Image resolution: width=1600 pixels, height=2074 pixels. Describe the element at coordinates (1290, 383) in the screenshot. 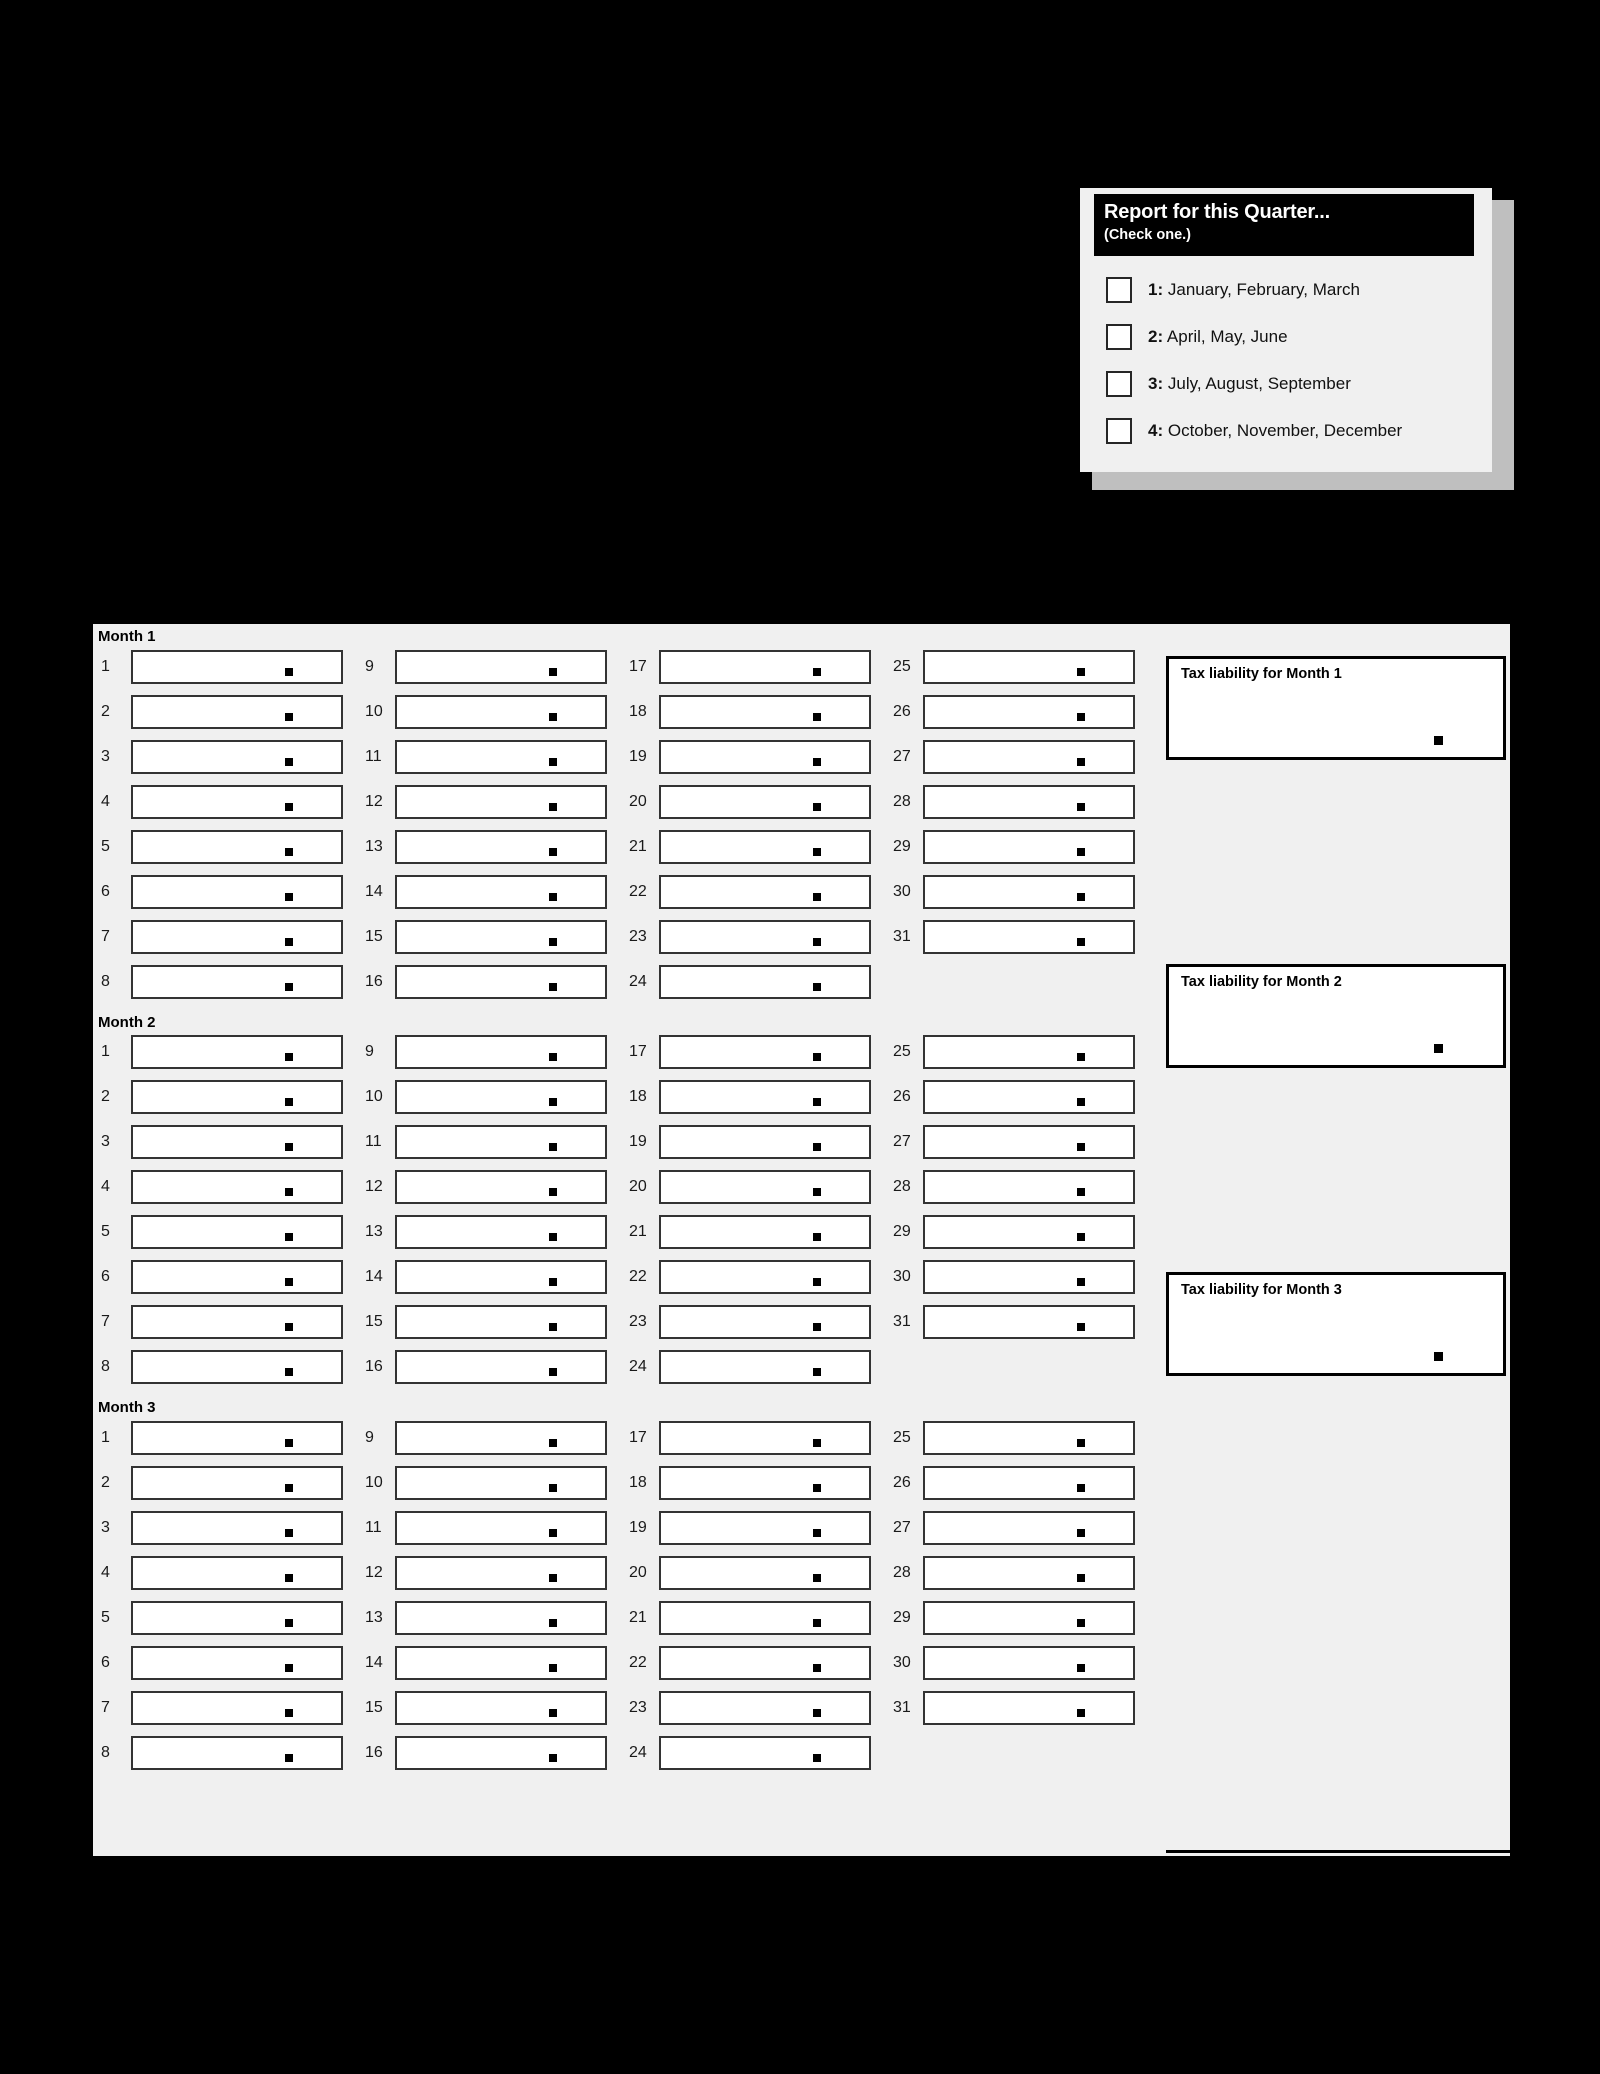

I see `quarter-option-3: 3: July, August, September` at that location.